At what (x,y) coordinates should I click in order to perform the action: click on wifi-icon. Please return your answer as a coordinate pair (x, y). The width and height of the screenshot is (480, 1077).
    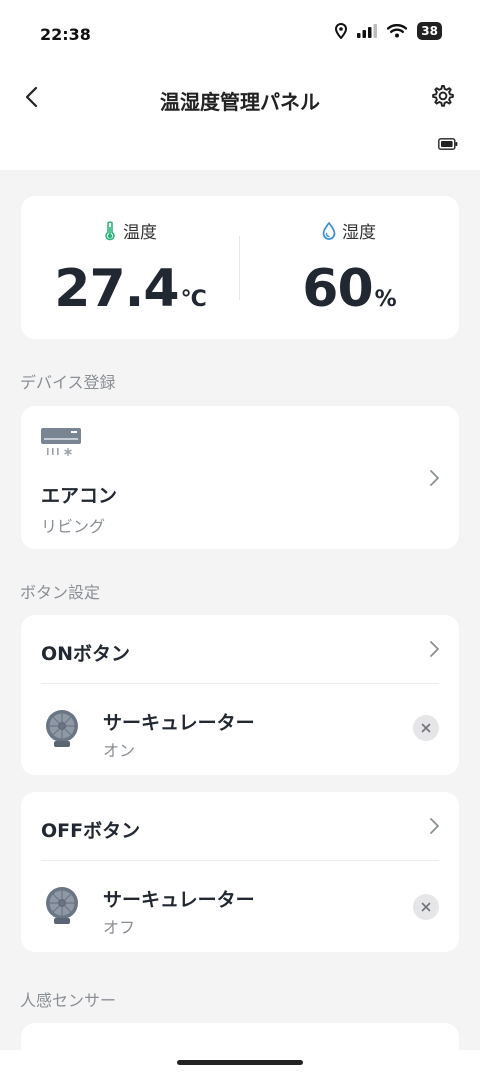
    Looking at the image, I should click on (397, 31).